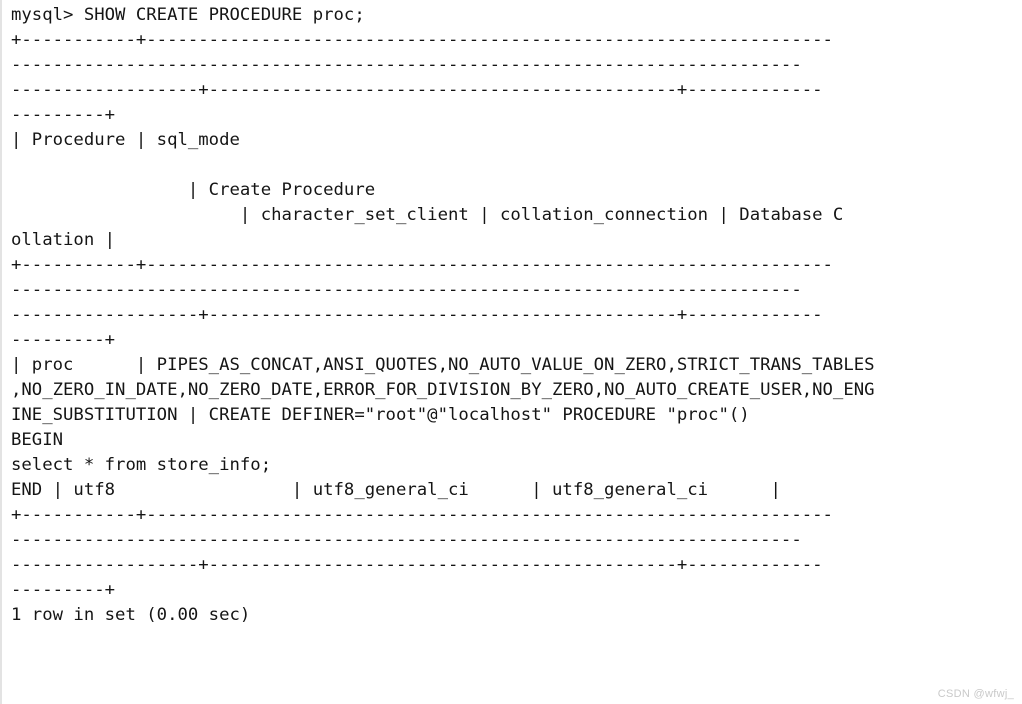 Image resolution: width=1022 pixels, height=704 pixels. Describe the element at coordinates (188, 15) in the screenshot. I see `terminal-line-command: mysql> SHOW CREATE PROCEDURE proc;` at that location.